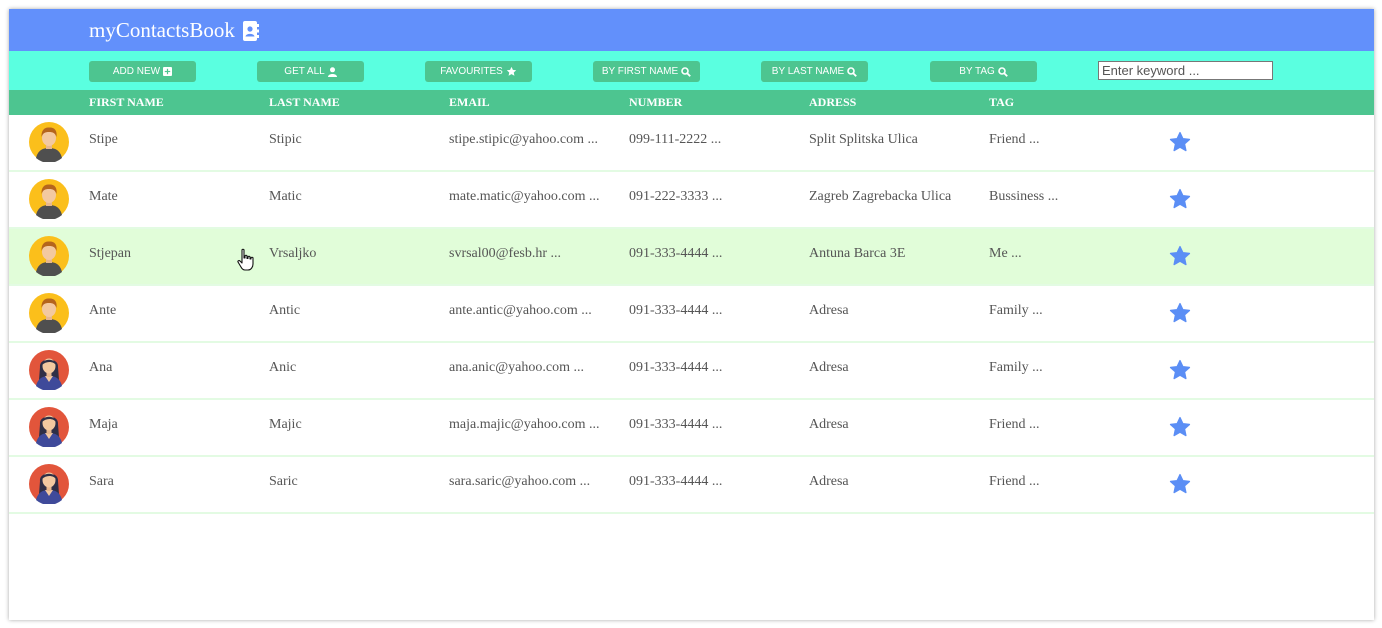 This screenshot has width=1382, height=628. Describe the element at coordinates (168, 71) in the screenshot. I see `plus-square-icon` at that location.